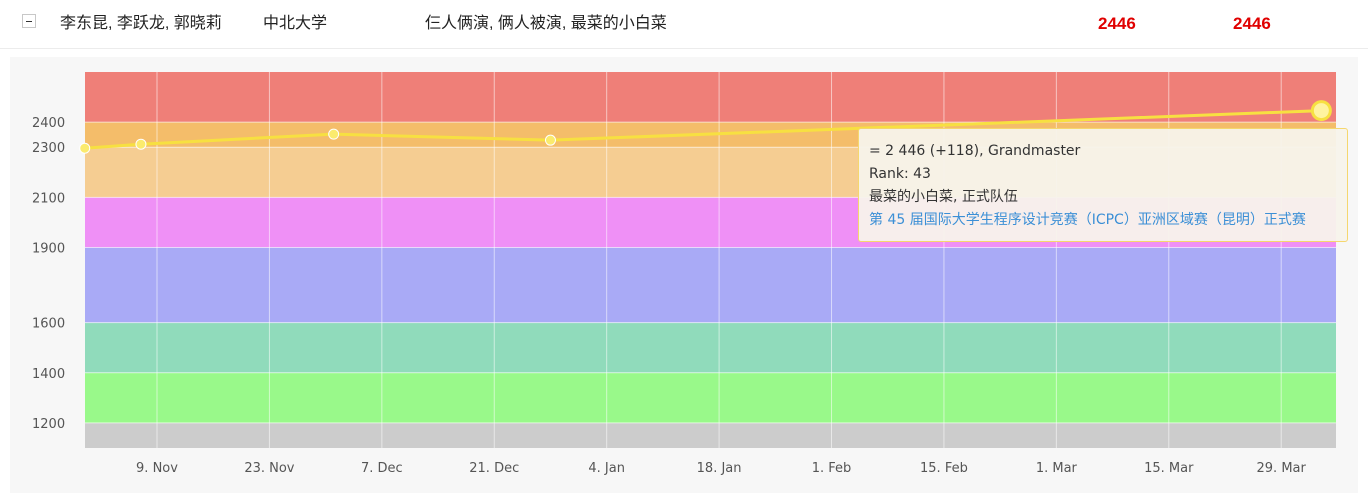 The image size is (1368, 500). What do you see at coordinates (48, 374) in the screenshot?
I see `y-tick-label: 1400` at bounding box center [48, 374].